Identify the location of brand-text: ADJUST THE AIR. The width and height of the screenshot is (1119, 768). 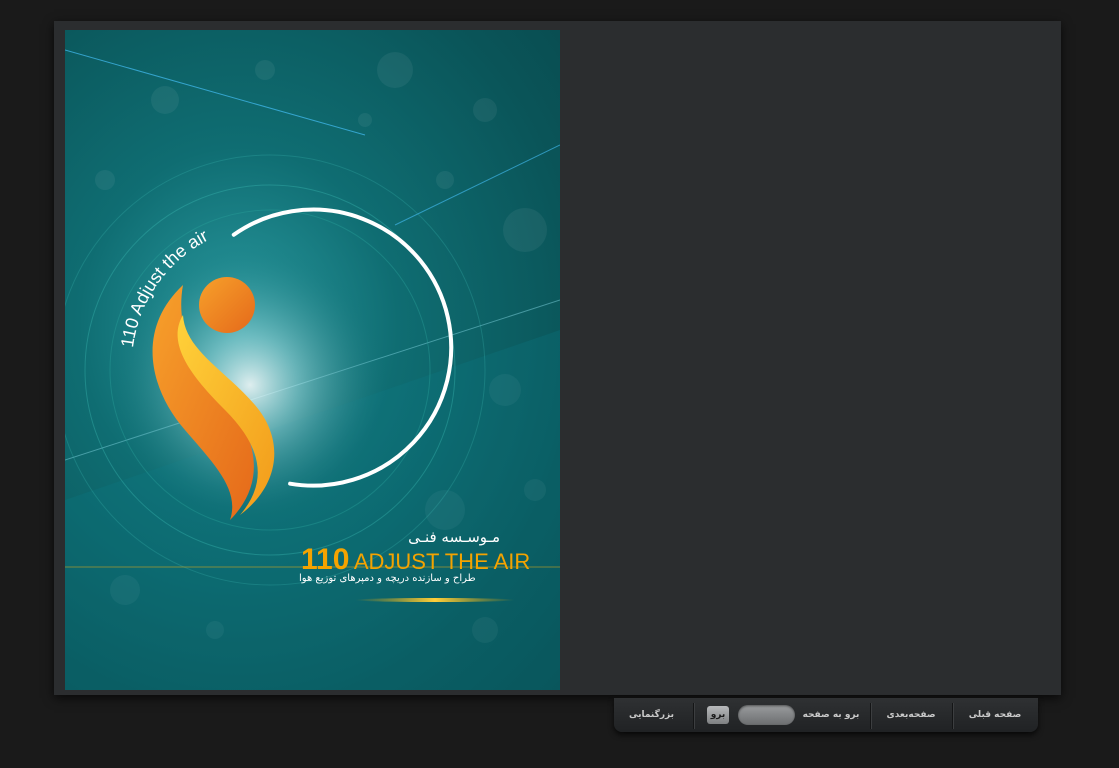
(442, 561).